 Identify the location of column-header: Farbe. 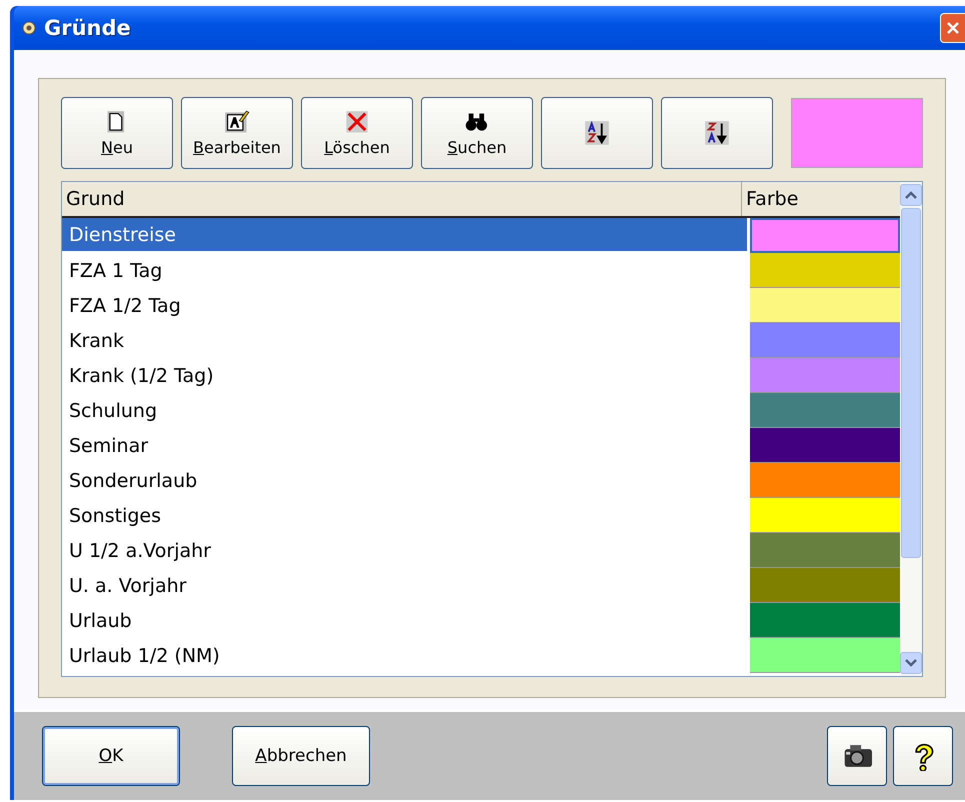
(821, 199).